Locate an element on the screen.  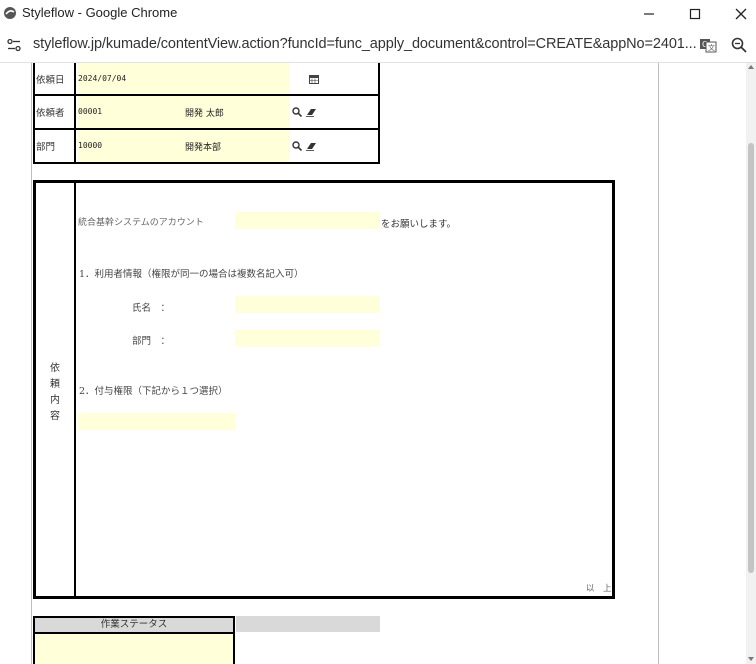
svg-text: 文 is located at coordinates (711, 47).